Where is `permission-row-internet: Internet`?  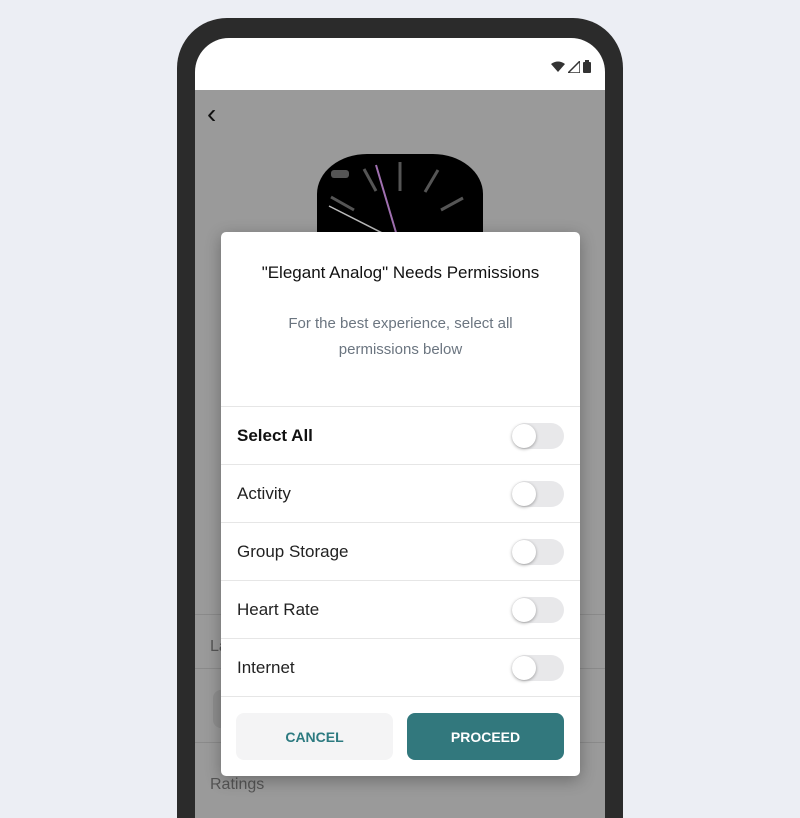
permission-row-internet: Internet is located at coordinates (400, 668).